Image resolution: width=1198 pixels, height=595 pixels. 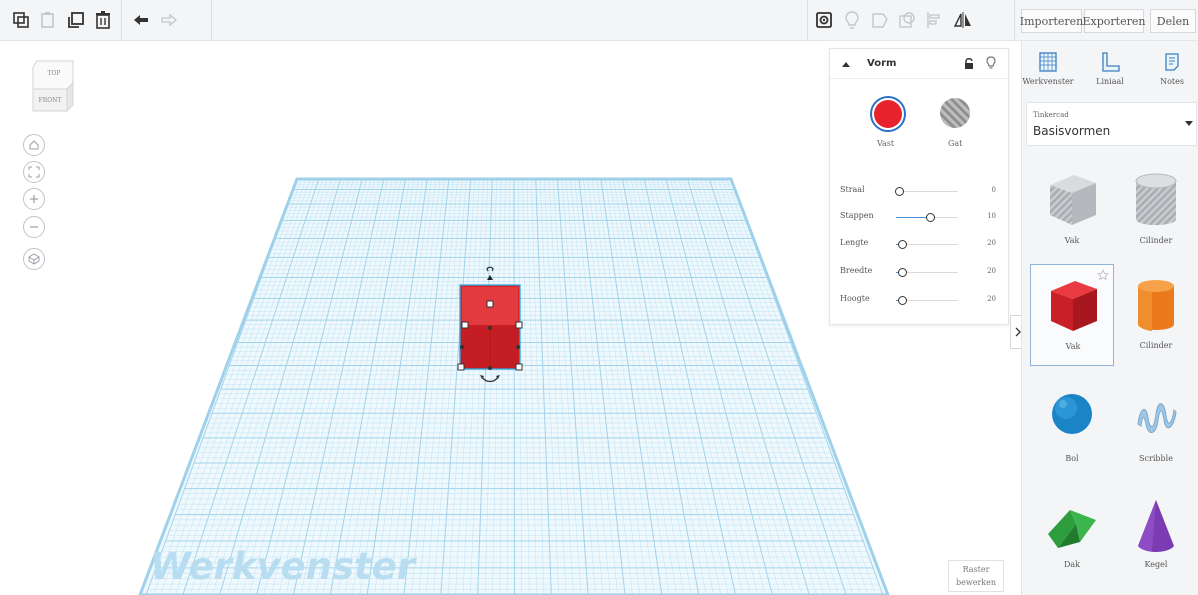 I want to click on shape-tile-box: Vak, so click(x=1072, y=315).